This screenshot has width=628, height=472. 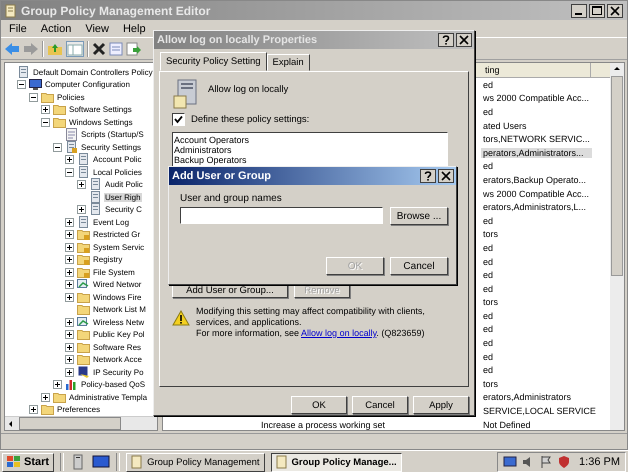 I want to click on dialog-button: OK, so click(x=319, y=405).